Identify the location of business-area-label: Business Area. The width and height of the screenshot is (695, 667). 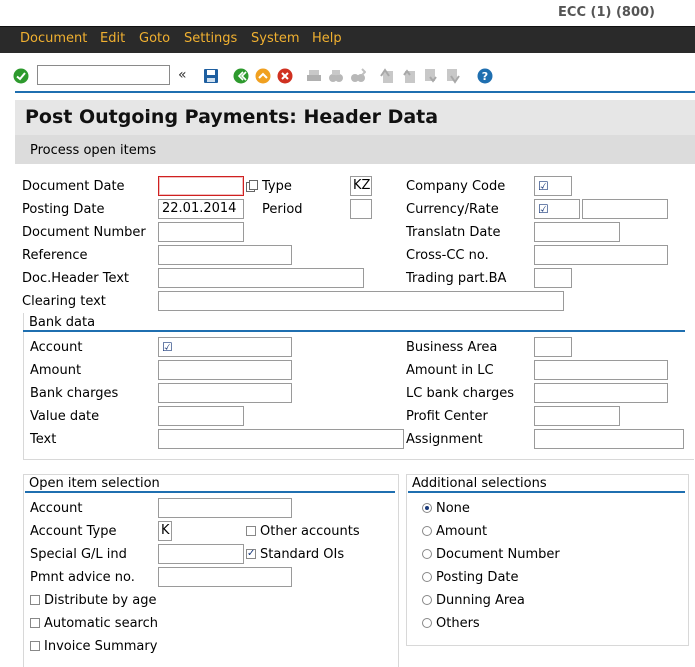
(452, 347).